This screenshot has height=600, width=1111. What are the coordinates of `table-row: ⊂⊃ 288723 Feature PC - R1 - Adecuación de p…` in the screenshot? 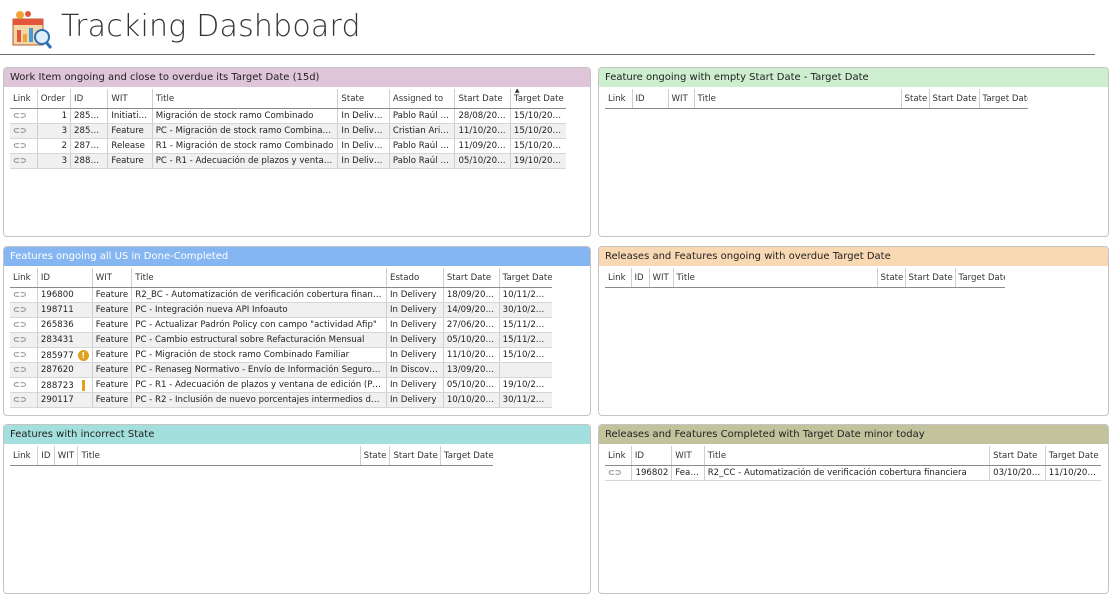 It's located at (281, 385).